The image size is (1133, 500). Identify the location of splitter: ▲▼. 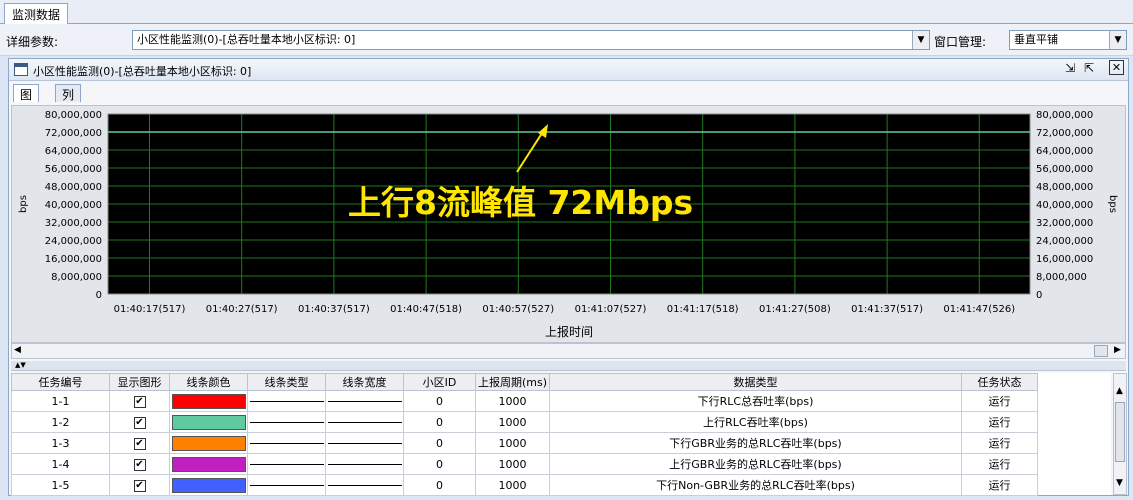
(568, 366).